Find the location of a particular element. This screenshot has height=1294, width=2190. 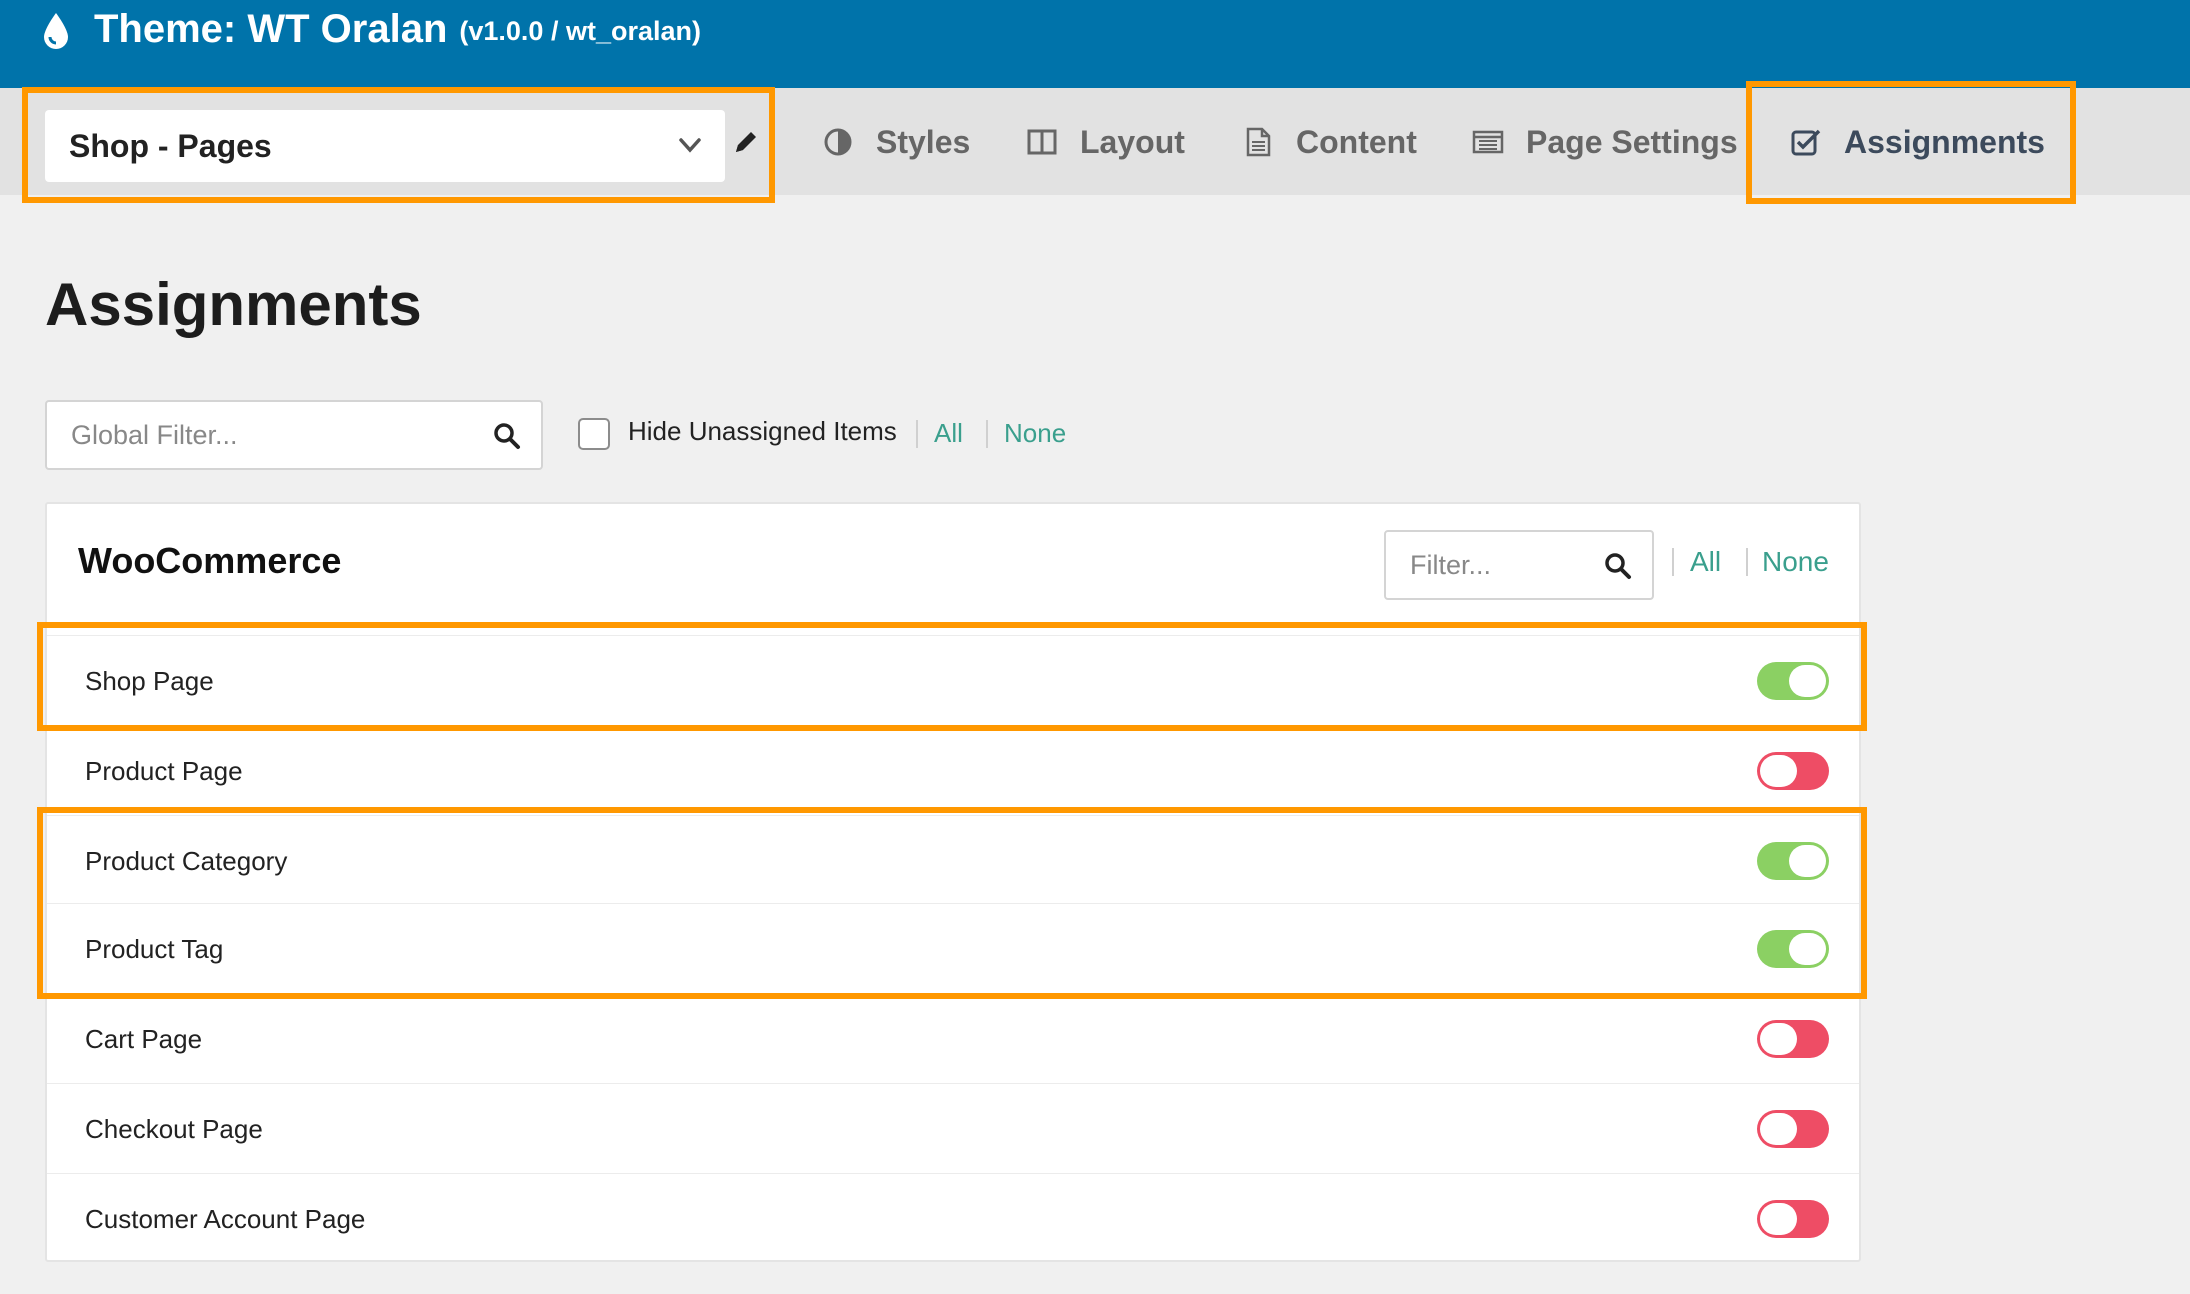

tab-assignments: Assignments is located at coordinates (1917, 142).